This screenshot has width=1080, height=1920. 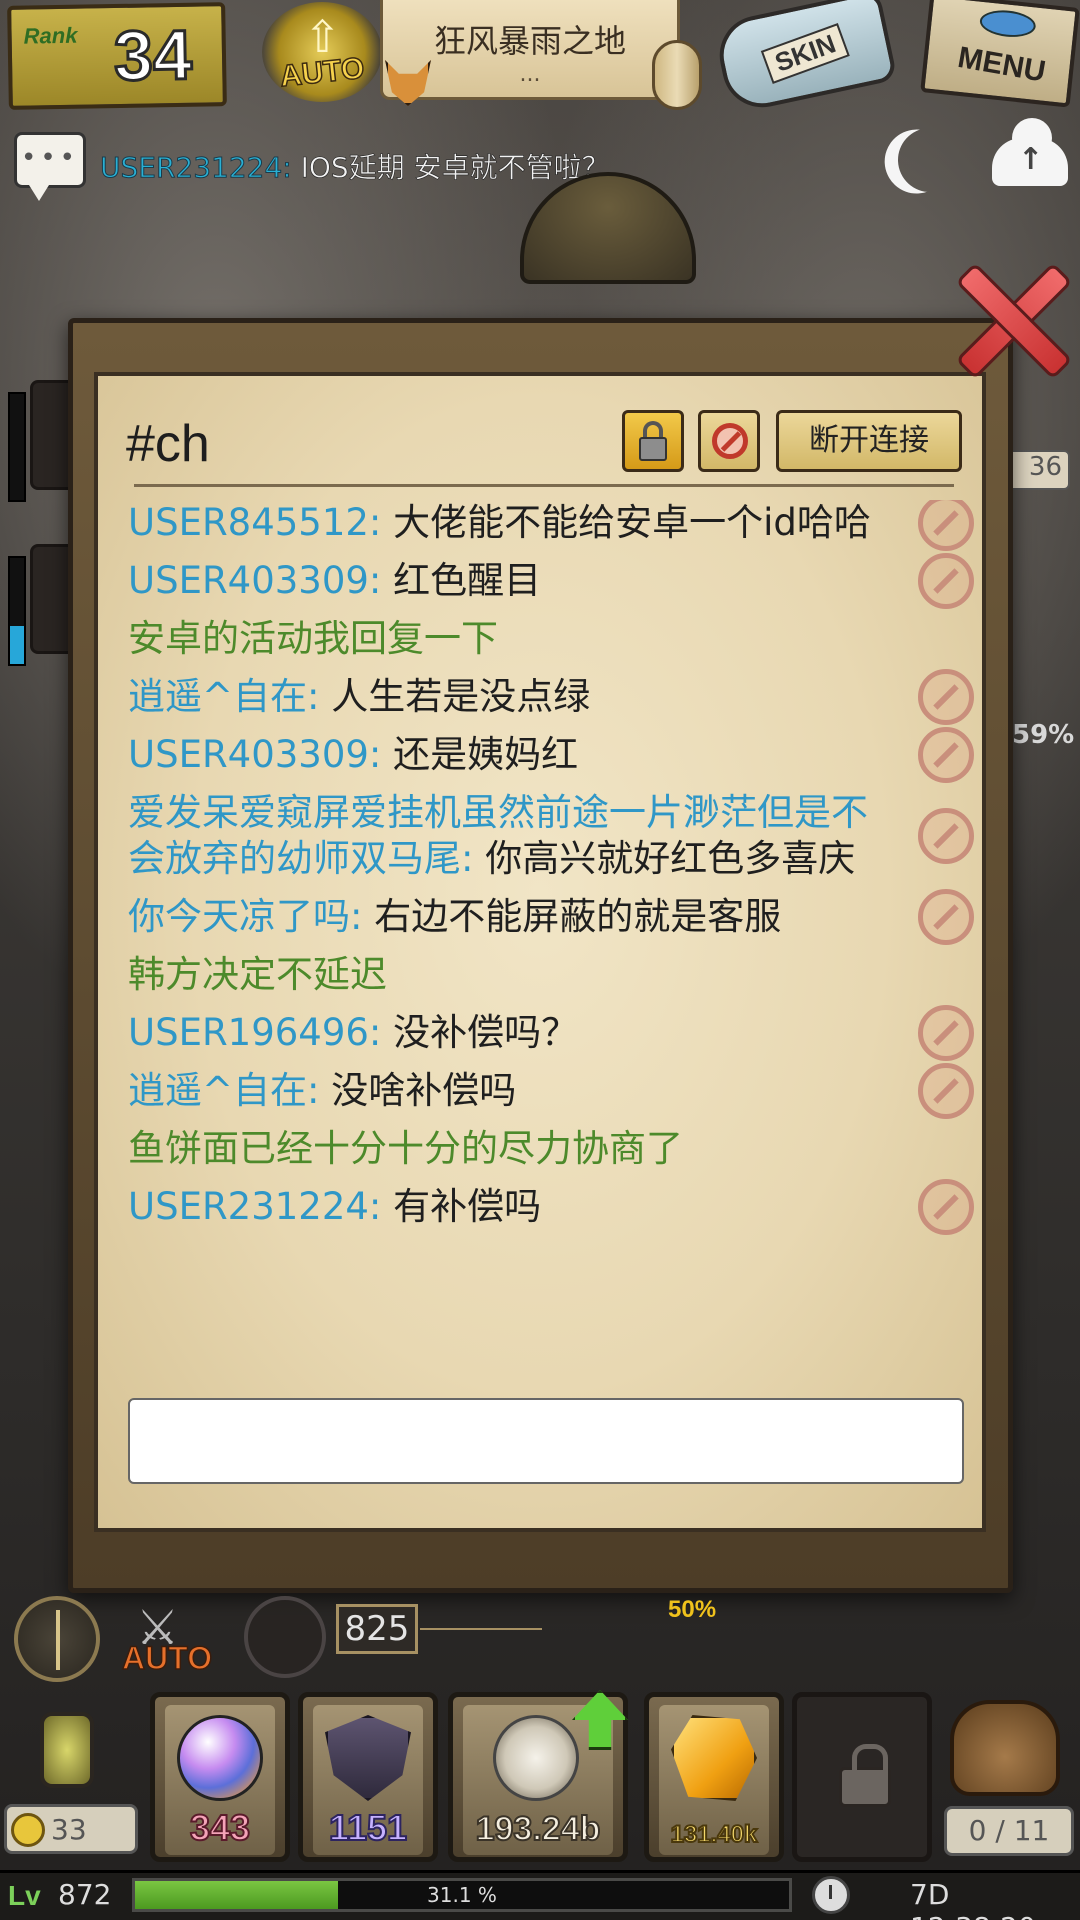 I want to click on stage-level: 825, so click(x=377, y=1629).